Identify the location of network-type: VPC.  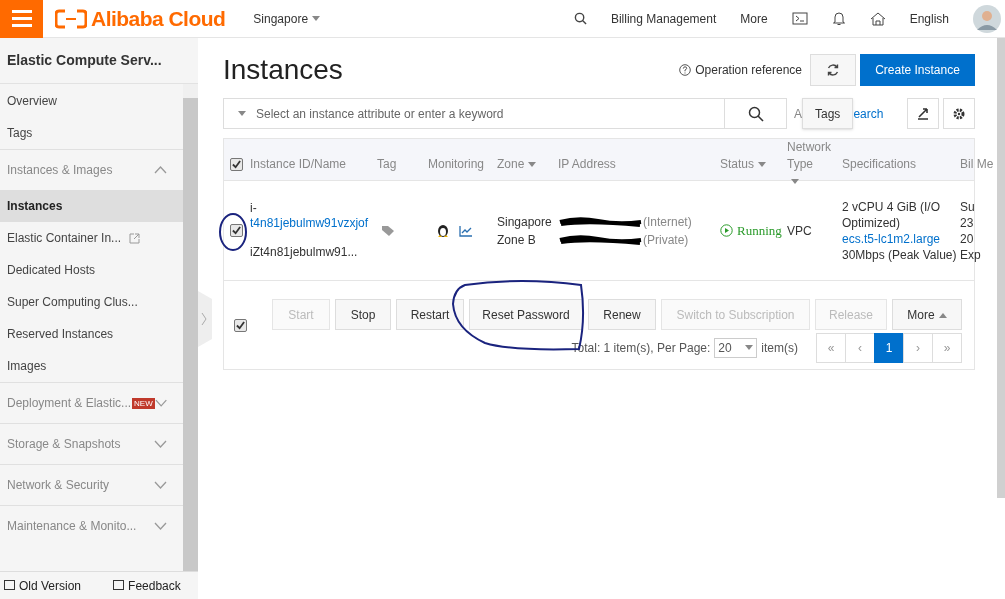
(800, 231).